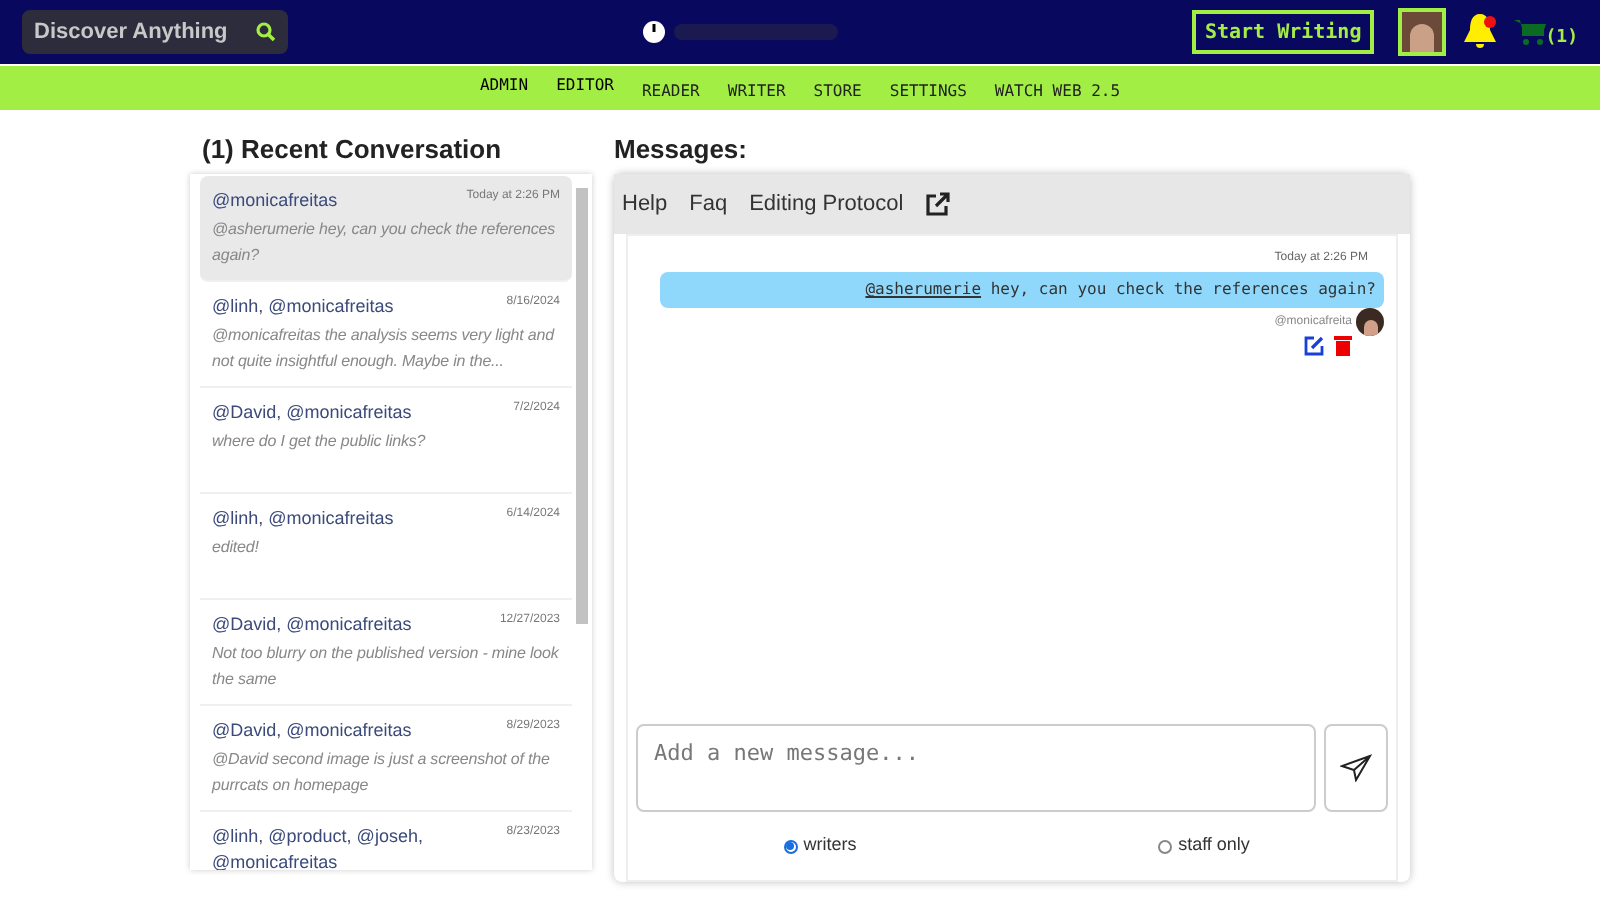 This screenshot has height=900, width=1600. I want to click on nav-link: ADMIN, so click(504, 85).